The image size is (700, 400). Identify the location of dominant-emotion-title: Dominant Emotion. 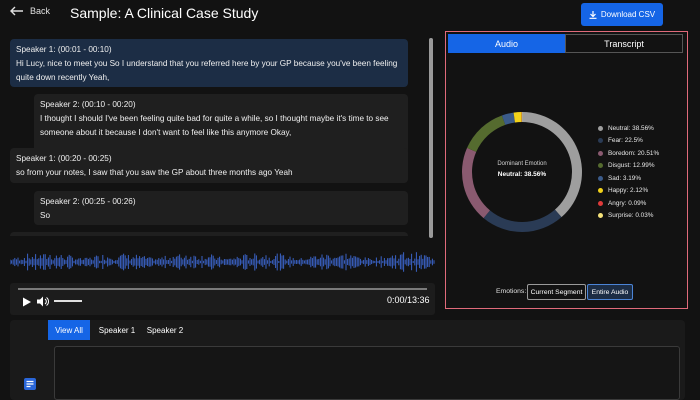
(522, 164).